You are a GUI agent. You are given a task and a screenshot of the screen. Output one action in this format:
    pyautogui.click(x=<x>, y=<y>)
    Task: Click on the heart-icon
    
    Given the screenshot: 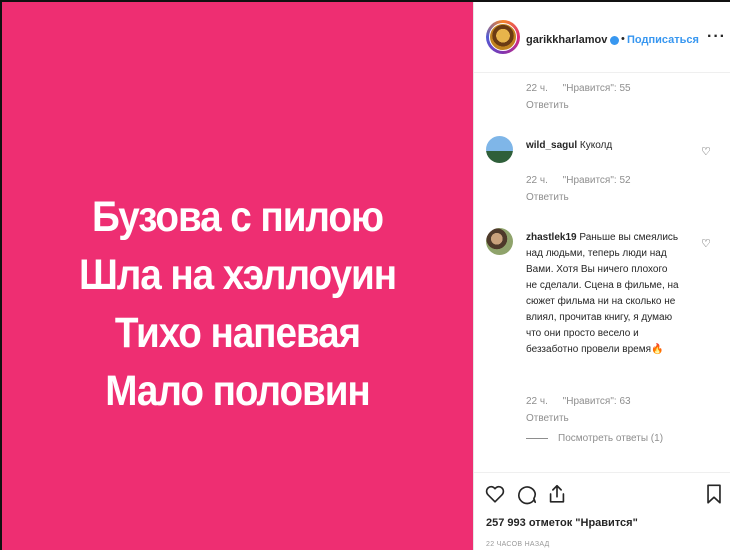 What is the action you would take?
    pyautogui.click(x=495, y=494)
    